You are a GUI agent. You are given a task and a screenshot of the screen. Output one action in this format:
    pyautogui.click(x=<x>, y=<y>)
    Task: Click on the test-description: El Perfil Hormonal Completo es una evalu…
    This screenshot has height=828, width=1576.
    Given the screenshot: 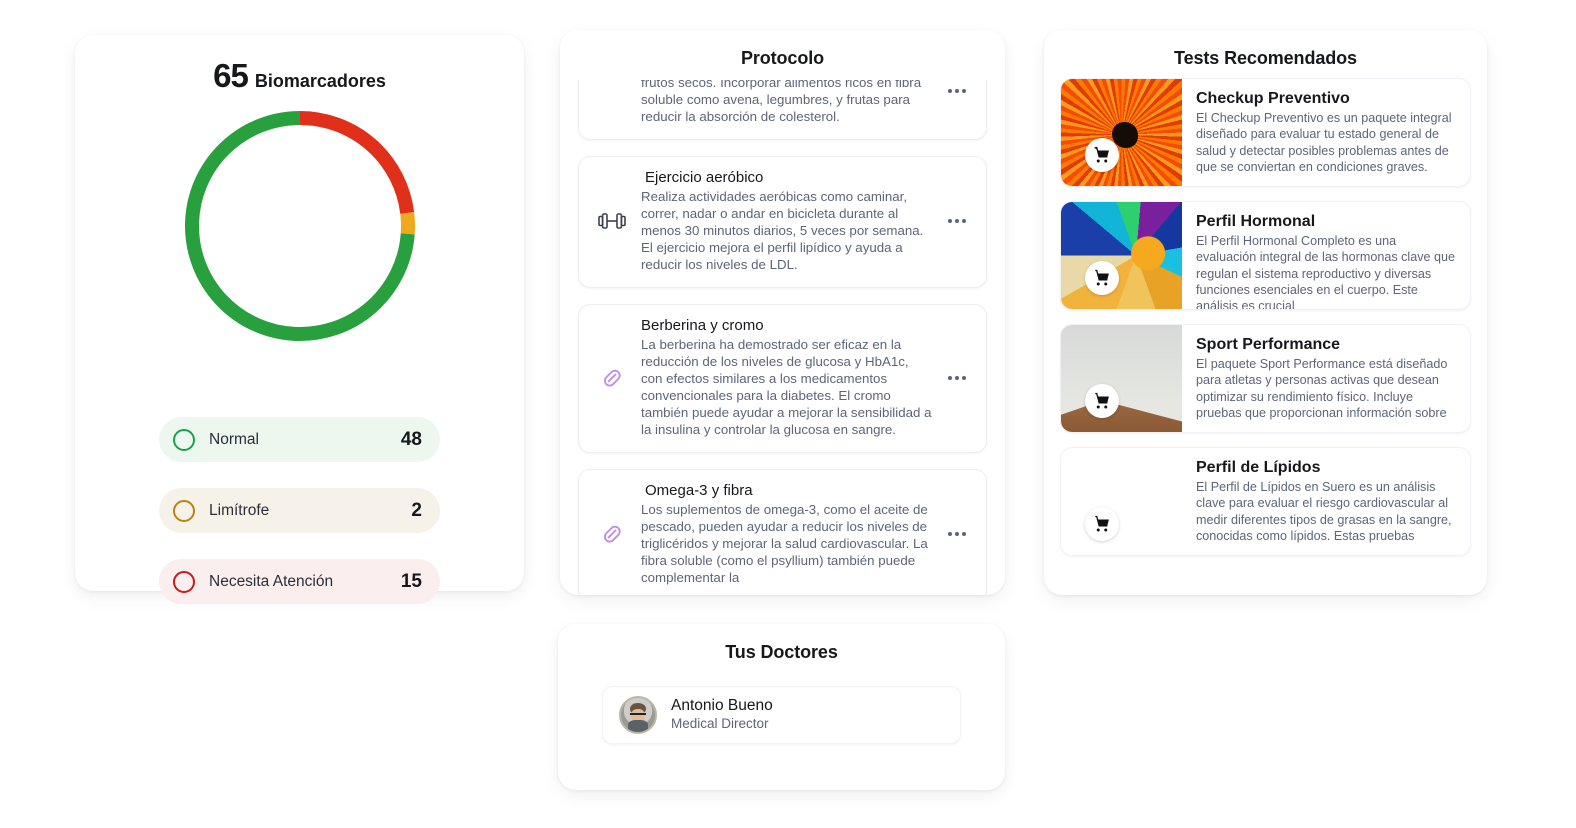 What is the action you would take?
    pyautogui.click(x=1326, y=272)
    